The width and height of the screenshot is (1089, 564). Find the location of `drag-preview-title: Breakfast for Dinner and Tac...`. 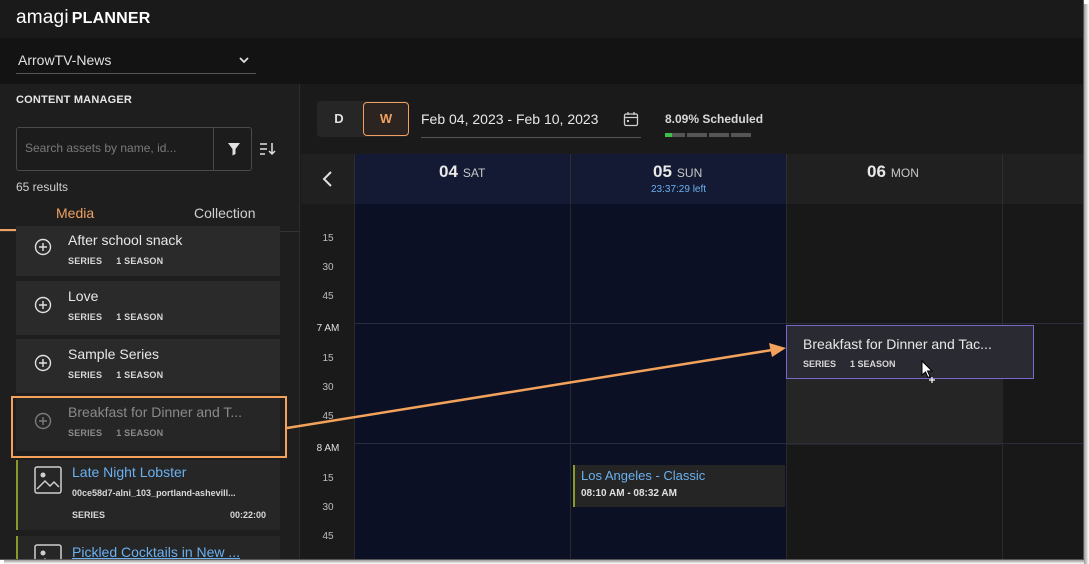

drag-preview-title: Breakfast for Dinner and Tac... is located at coordinates (897, 344).